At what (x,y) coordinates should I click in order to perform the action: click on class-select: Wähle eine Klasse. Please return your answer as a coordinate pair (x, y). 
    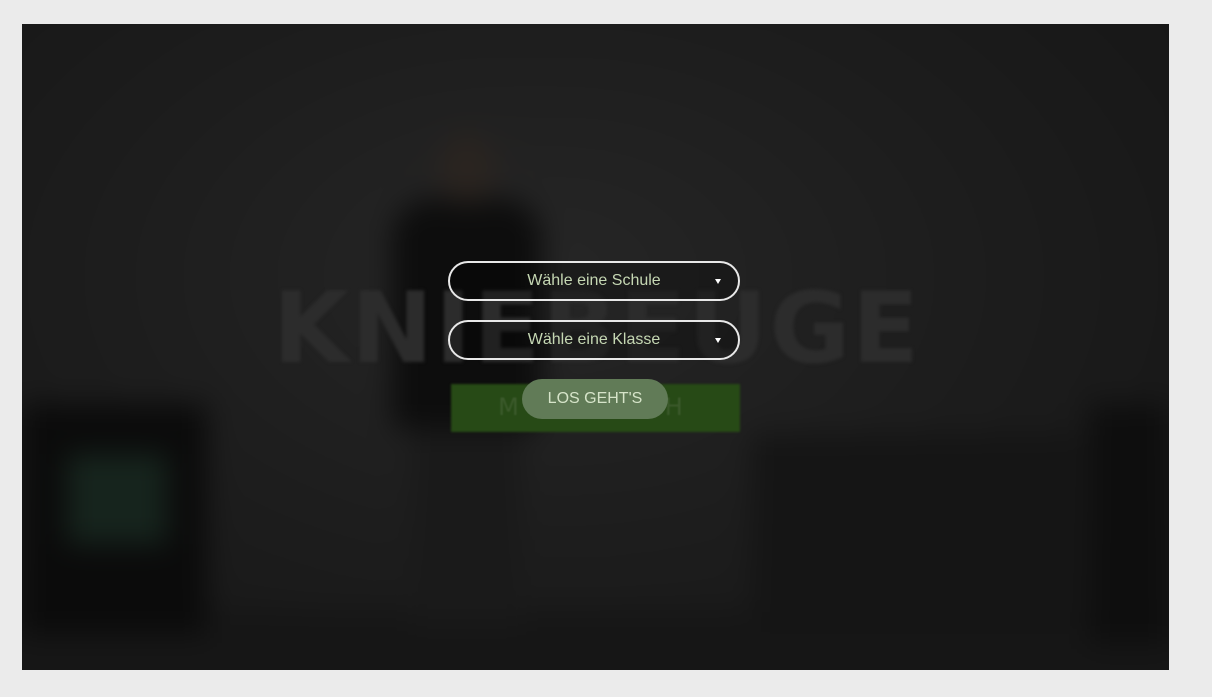
    Looking at the image, I should click on (594, 340).